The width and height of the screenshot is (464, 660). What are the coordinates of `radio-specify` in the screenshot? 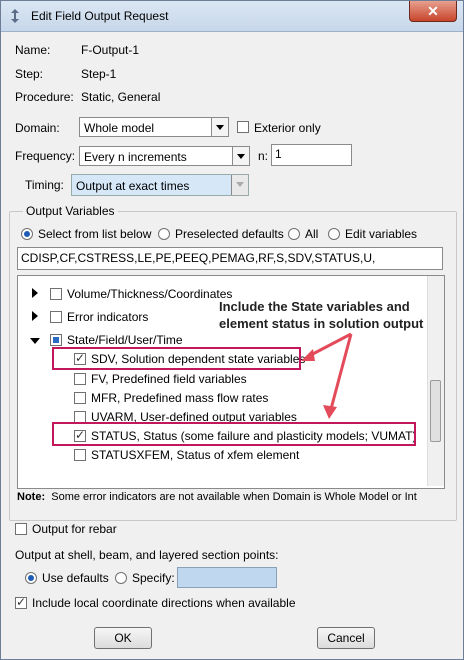 It's located at (121, 578).